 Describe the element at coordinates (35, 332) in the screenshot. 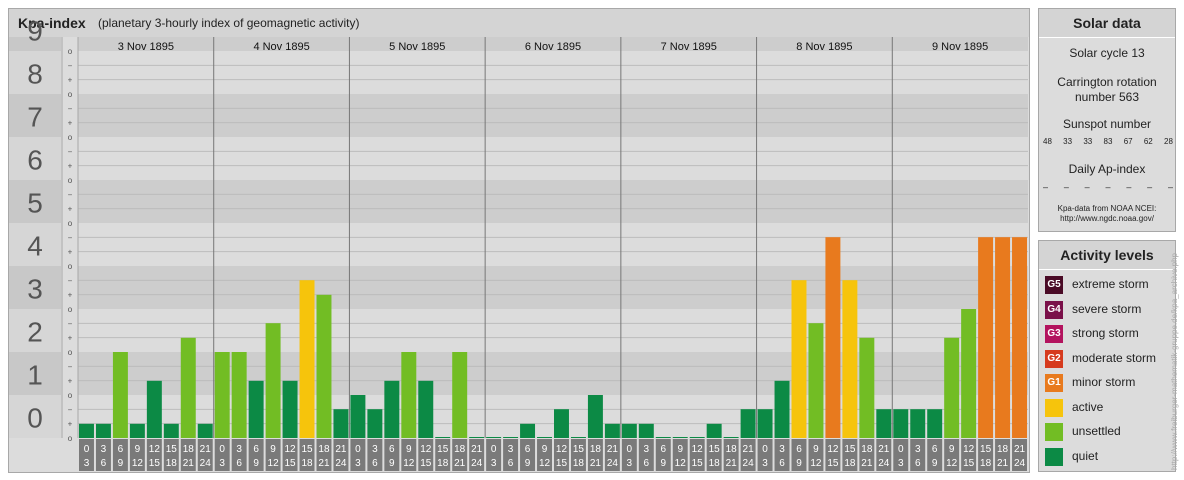

I see `y-tick-label: 2` at that location.